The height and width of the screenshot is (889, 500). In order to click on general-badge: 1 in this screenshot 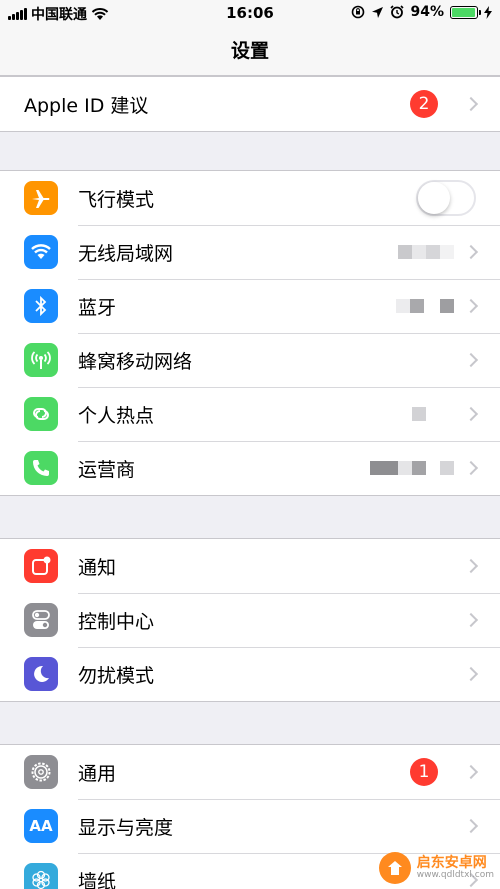, I will do `click(424, 772)`.